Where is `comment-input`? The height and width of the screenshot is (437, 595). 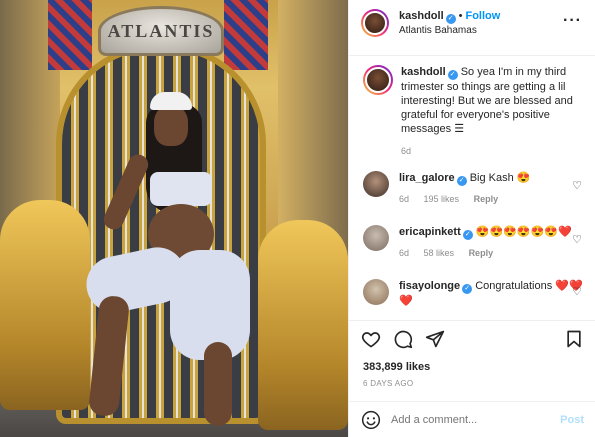
comment-input is located at coordinates (476, 419).